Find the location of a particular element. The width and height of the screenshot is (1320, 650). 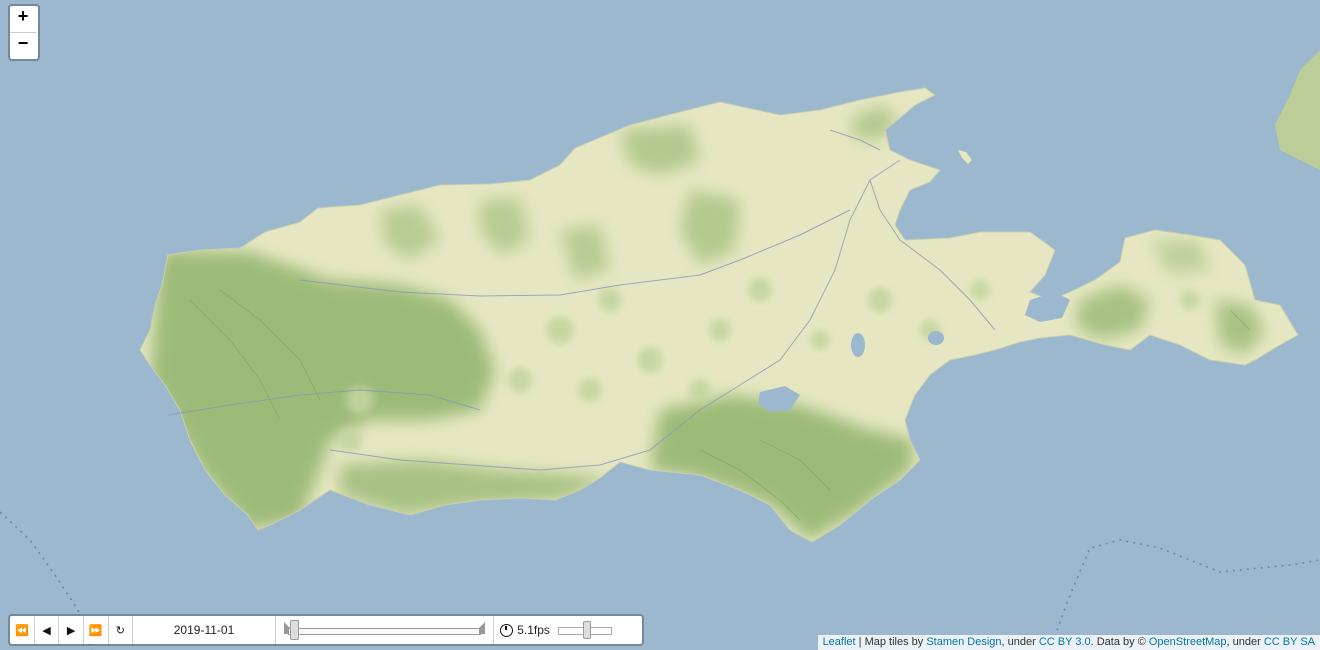

speed-slider-knob is located at coordinates (586, 630).